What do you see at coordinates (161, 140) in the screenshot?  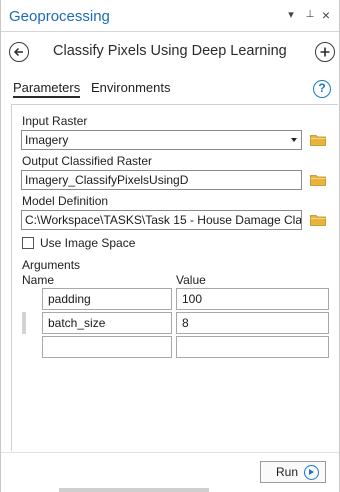 I see `input-raster-dropdown: Imagery` at bounding box center [161, 140].